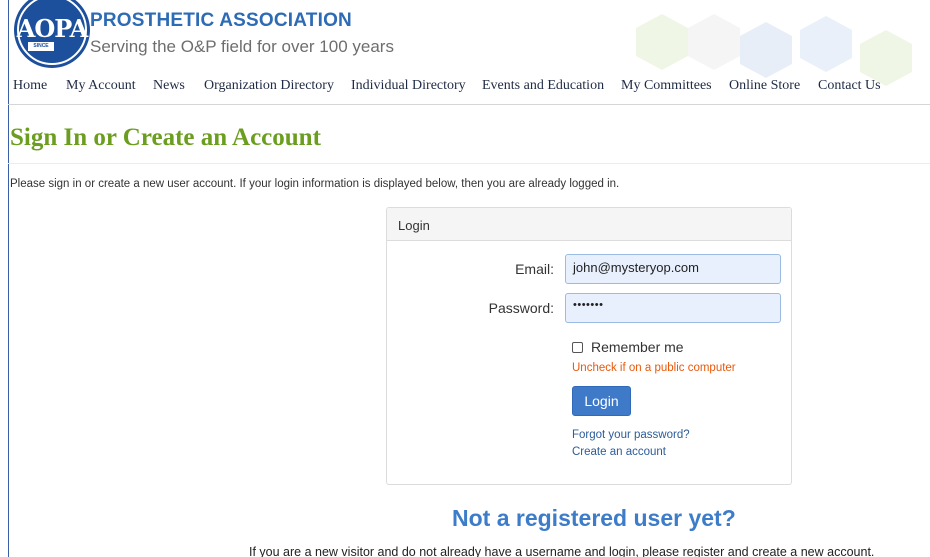 The image size is (930, 557). I want to click on create-account-link: Create an account, so click(619, 452).